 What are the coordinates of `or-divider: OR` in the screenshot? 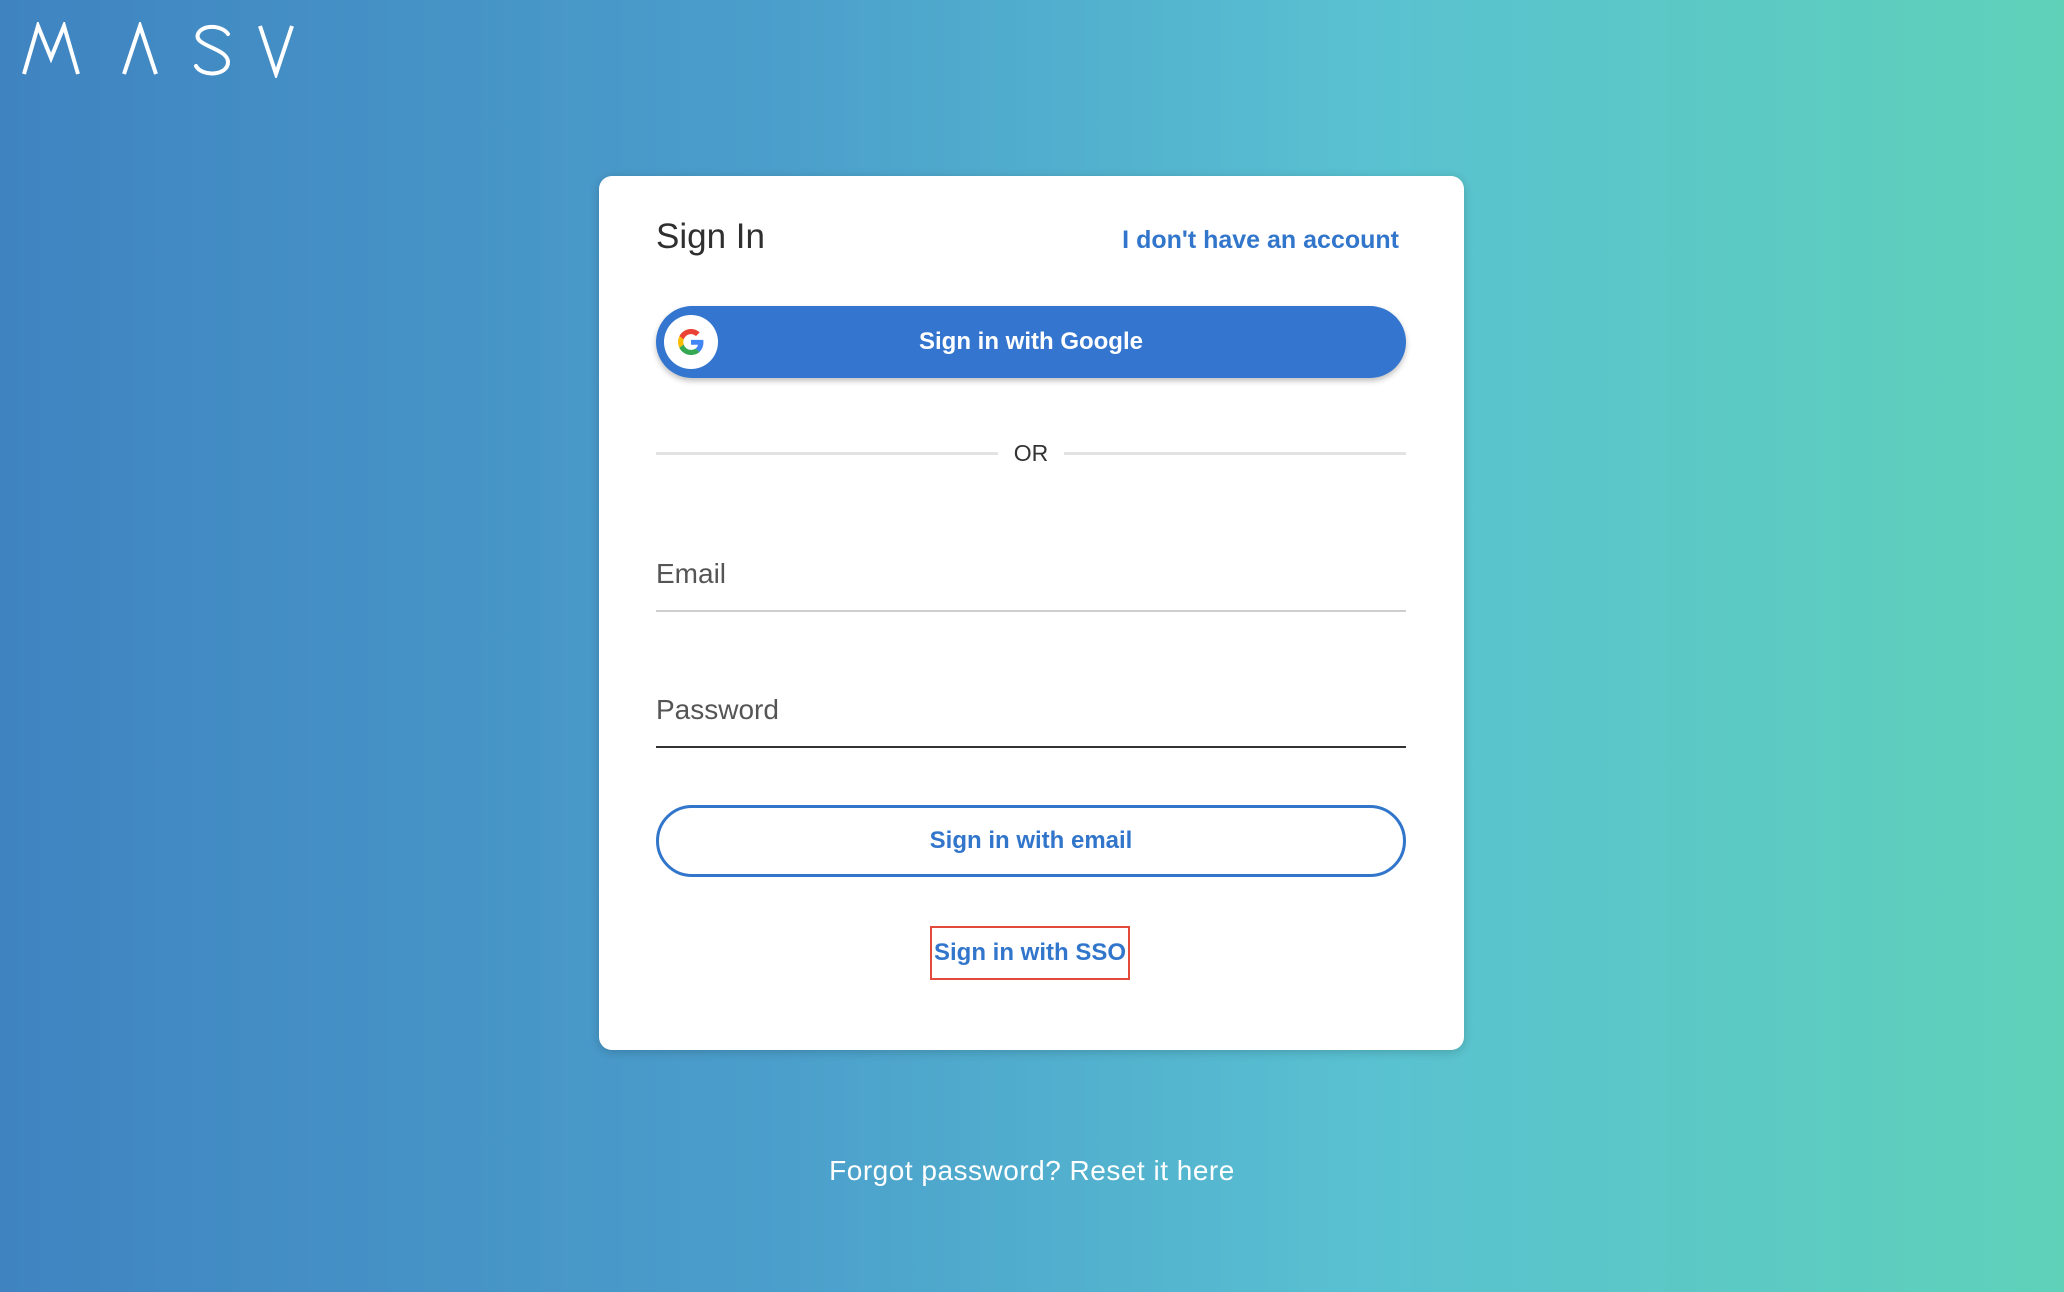 It's located at (1031, 453).